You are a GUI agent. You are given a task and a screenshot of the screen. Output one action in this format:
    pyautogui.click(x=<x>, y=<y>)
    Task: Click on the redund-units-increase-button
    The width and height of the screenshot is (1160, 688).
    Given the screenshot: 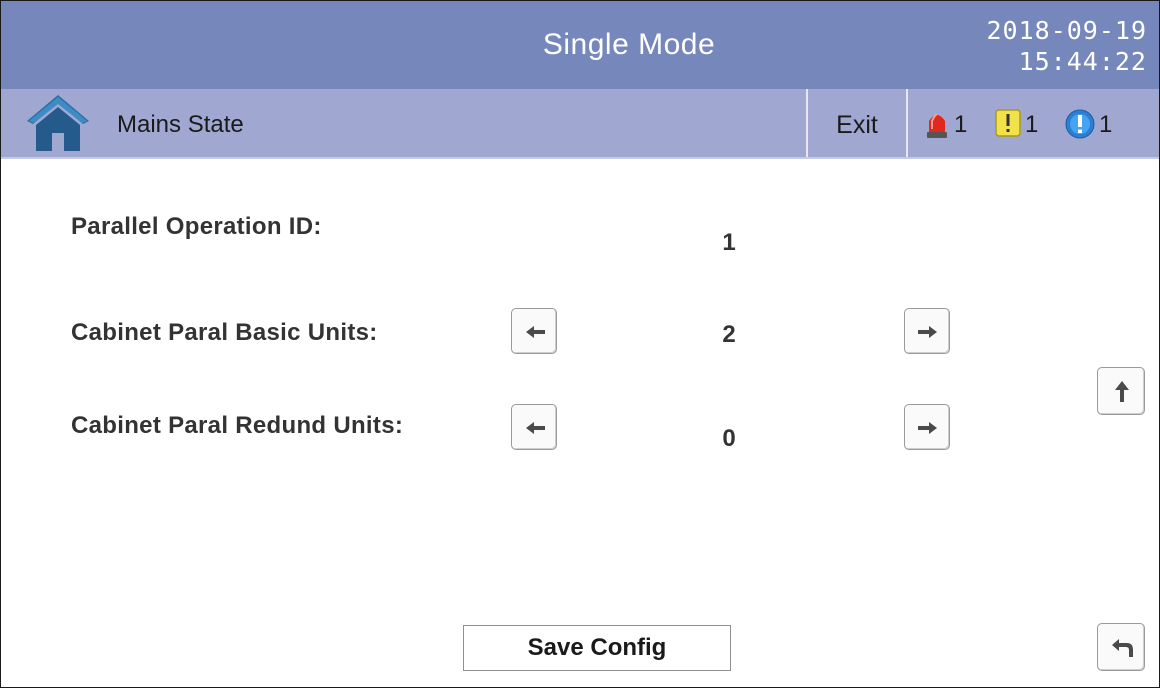 What is the action you would take?
    pyautogui.click(x=927, y=427)
    